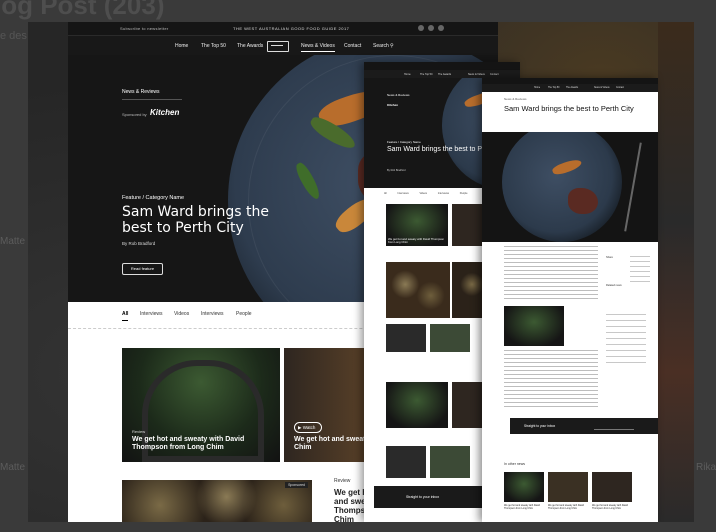  I want to click on article-headline: Sam Ward brings the best to Perth City, so click(569, 108).